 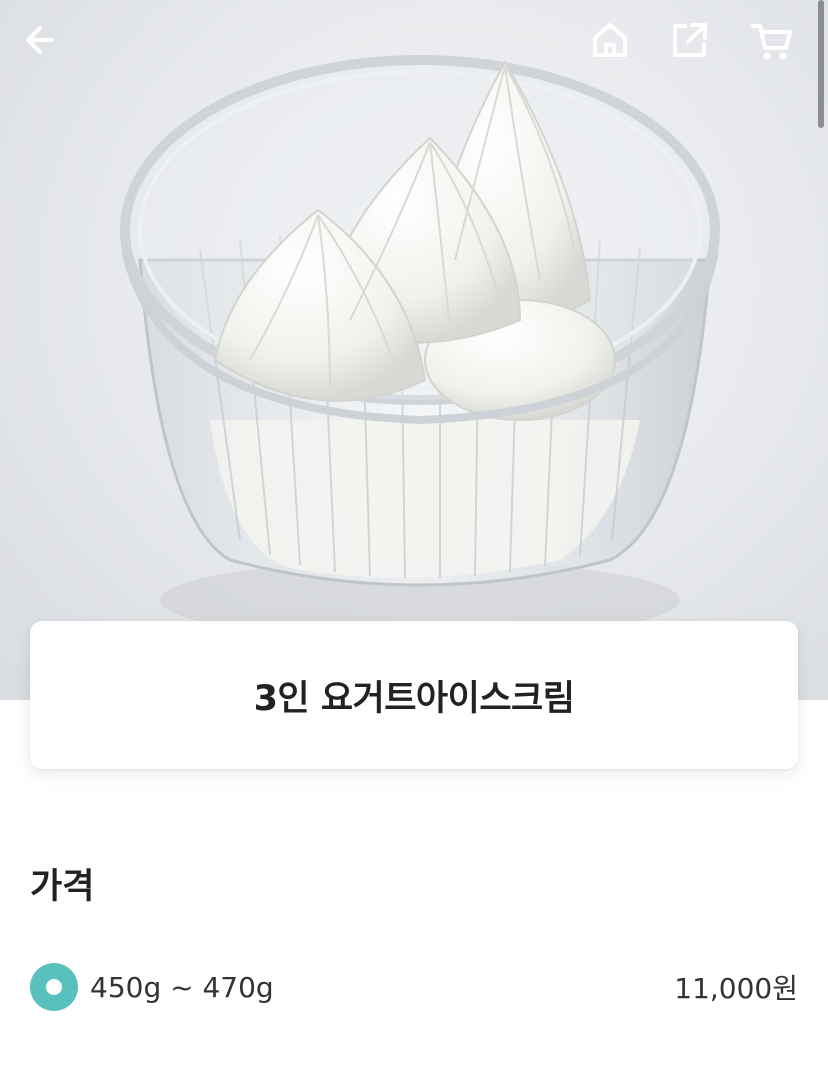 I want to click on share-icon, so click(x=690, y=40).